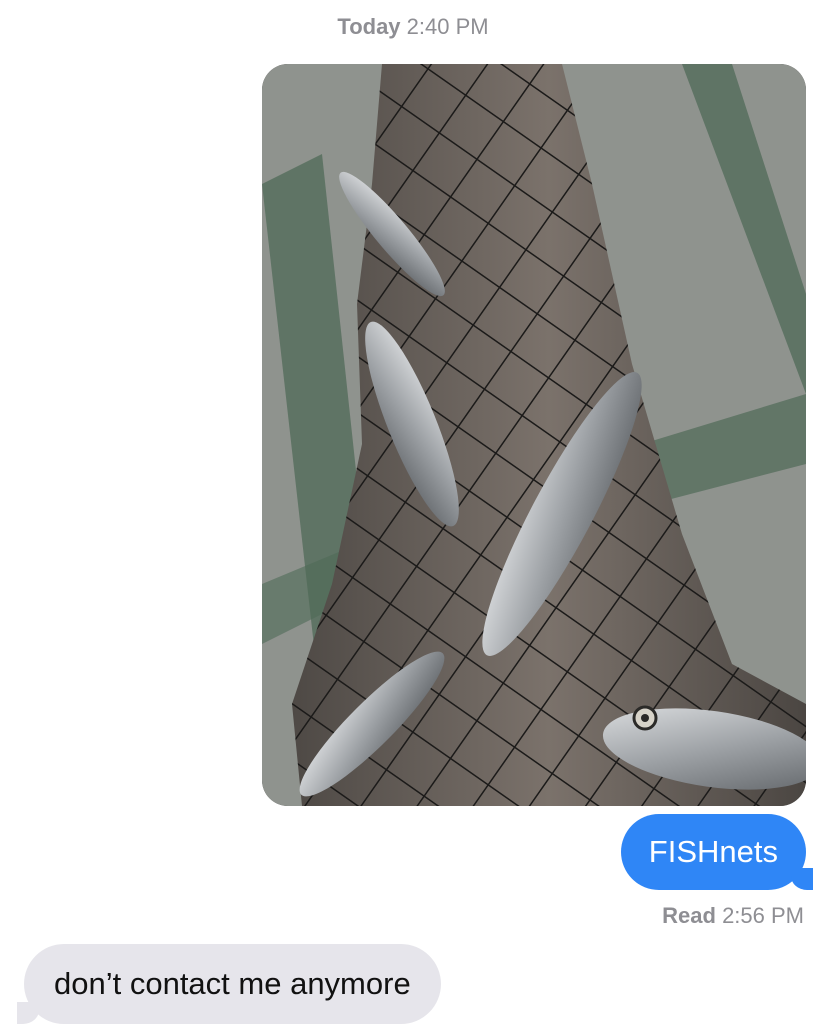  I want to click on fish-pupil, so click(645, 718).